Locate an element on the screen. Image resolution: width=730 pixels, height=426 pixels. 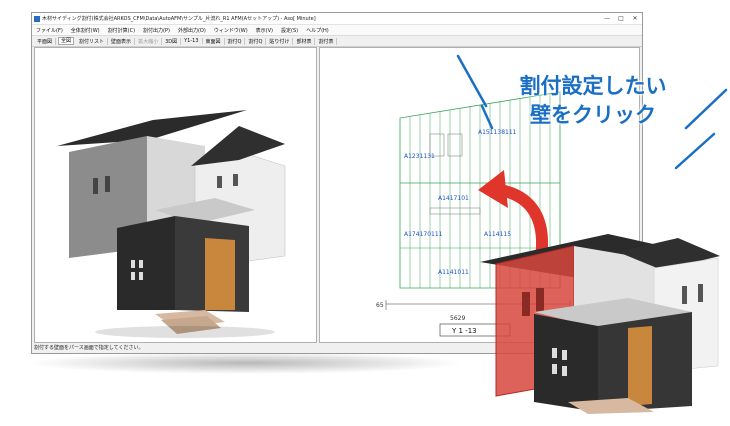
tool-3d: 3D図 is located at coordinates (172, 41).